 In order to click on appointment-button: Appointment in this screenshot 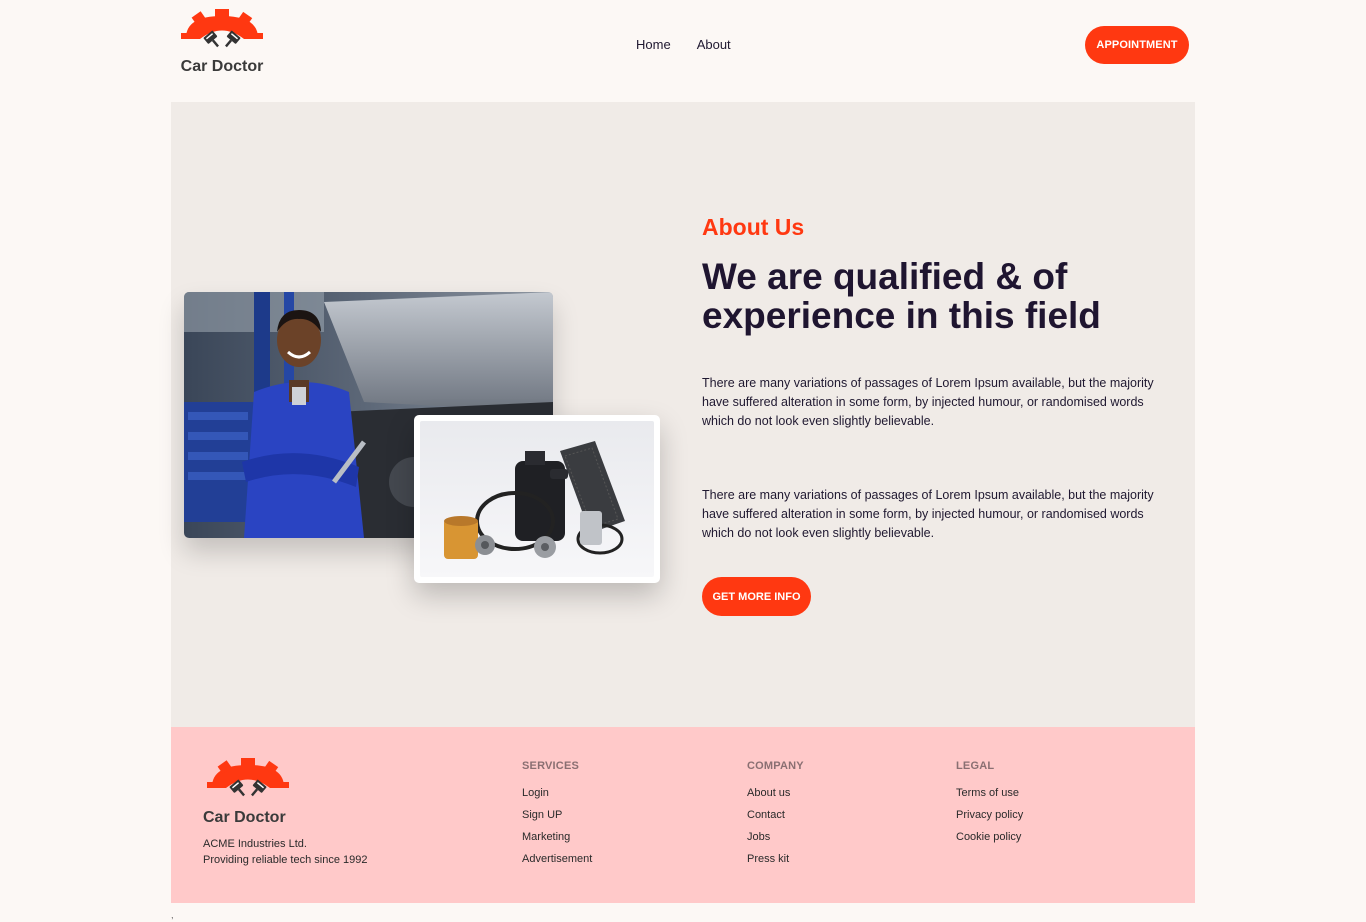, I will do `click(1137, 45)`.